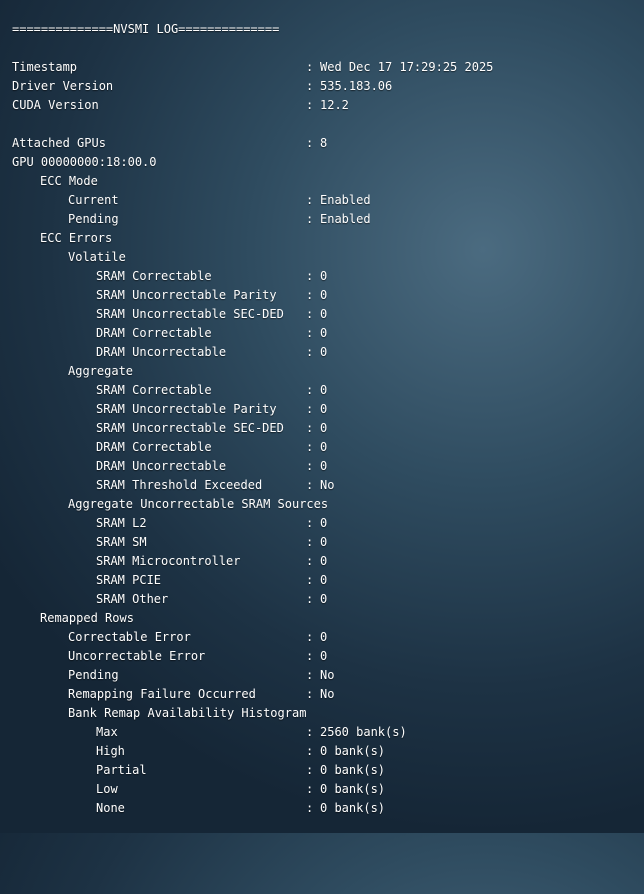  What do you see at coordinates (322, 257) in the screenshot?
I see `volatile-heading-row: Volatile` at bounding box center [322, 257].